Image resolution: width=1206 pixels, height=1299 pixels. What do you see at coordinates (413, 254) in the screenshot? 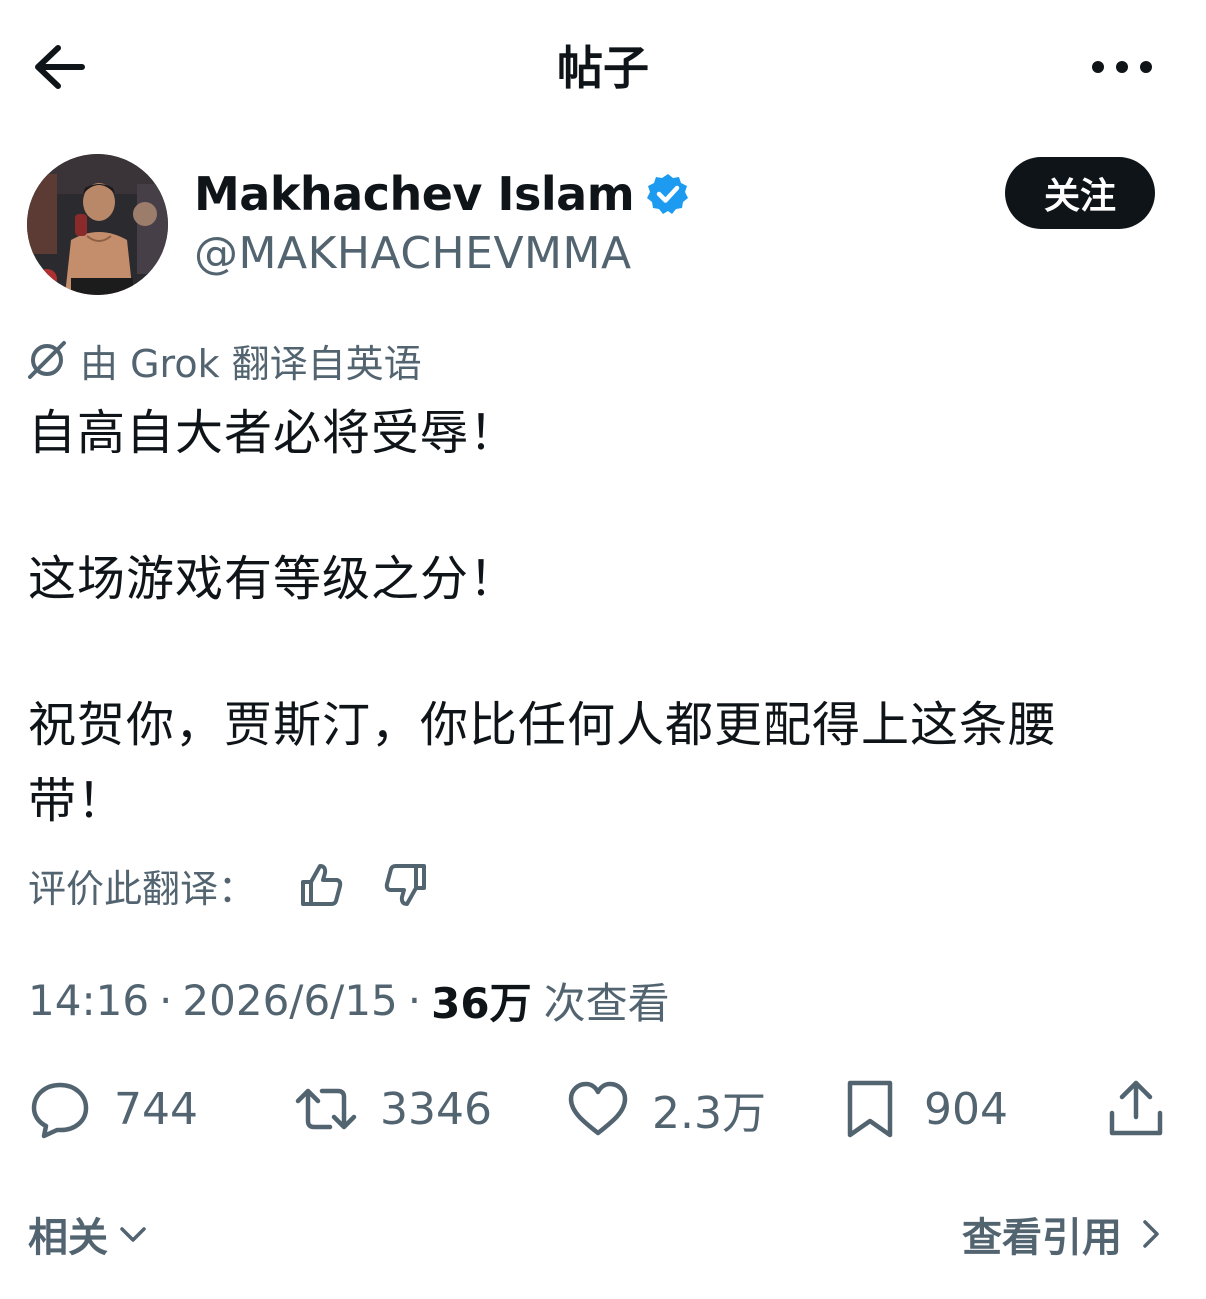
I see `author-handle: @MAKHACHEVMMA` at bounding box center [413, 254].